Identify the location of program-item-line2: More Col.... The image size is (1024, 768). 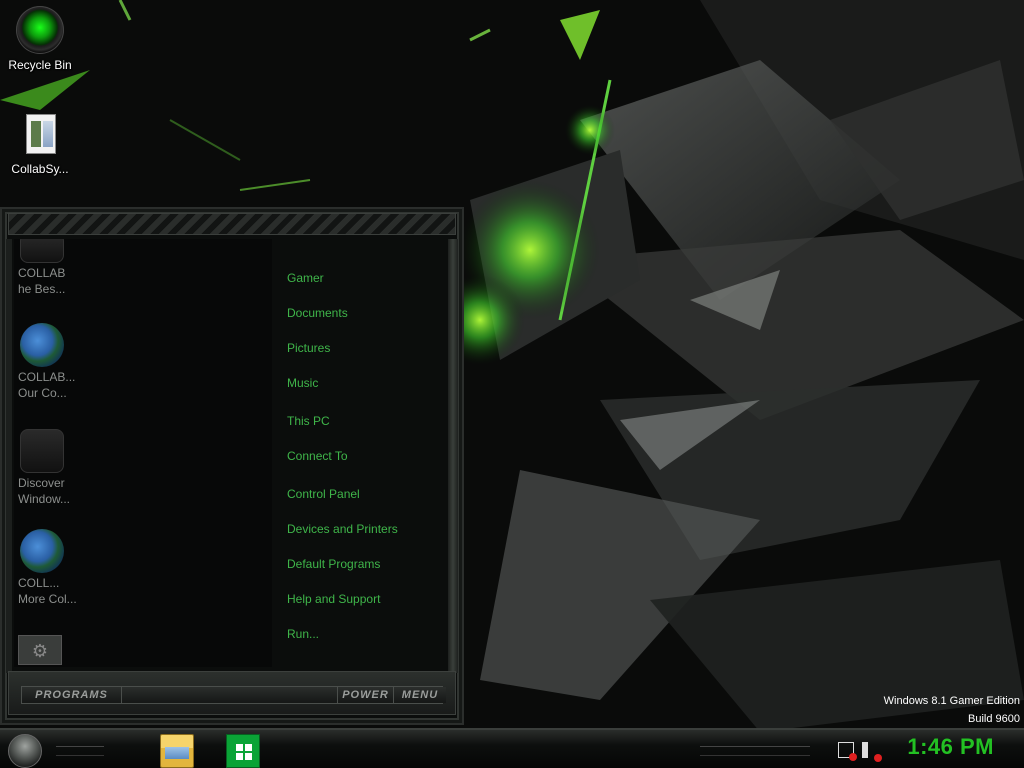
(47, 599).